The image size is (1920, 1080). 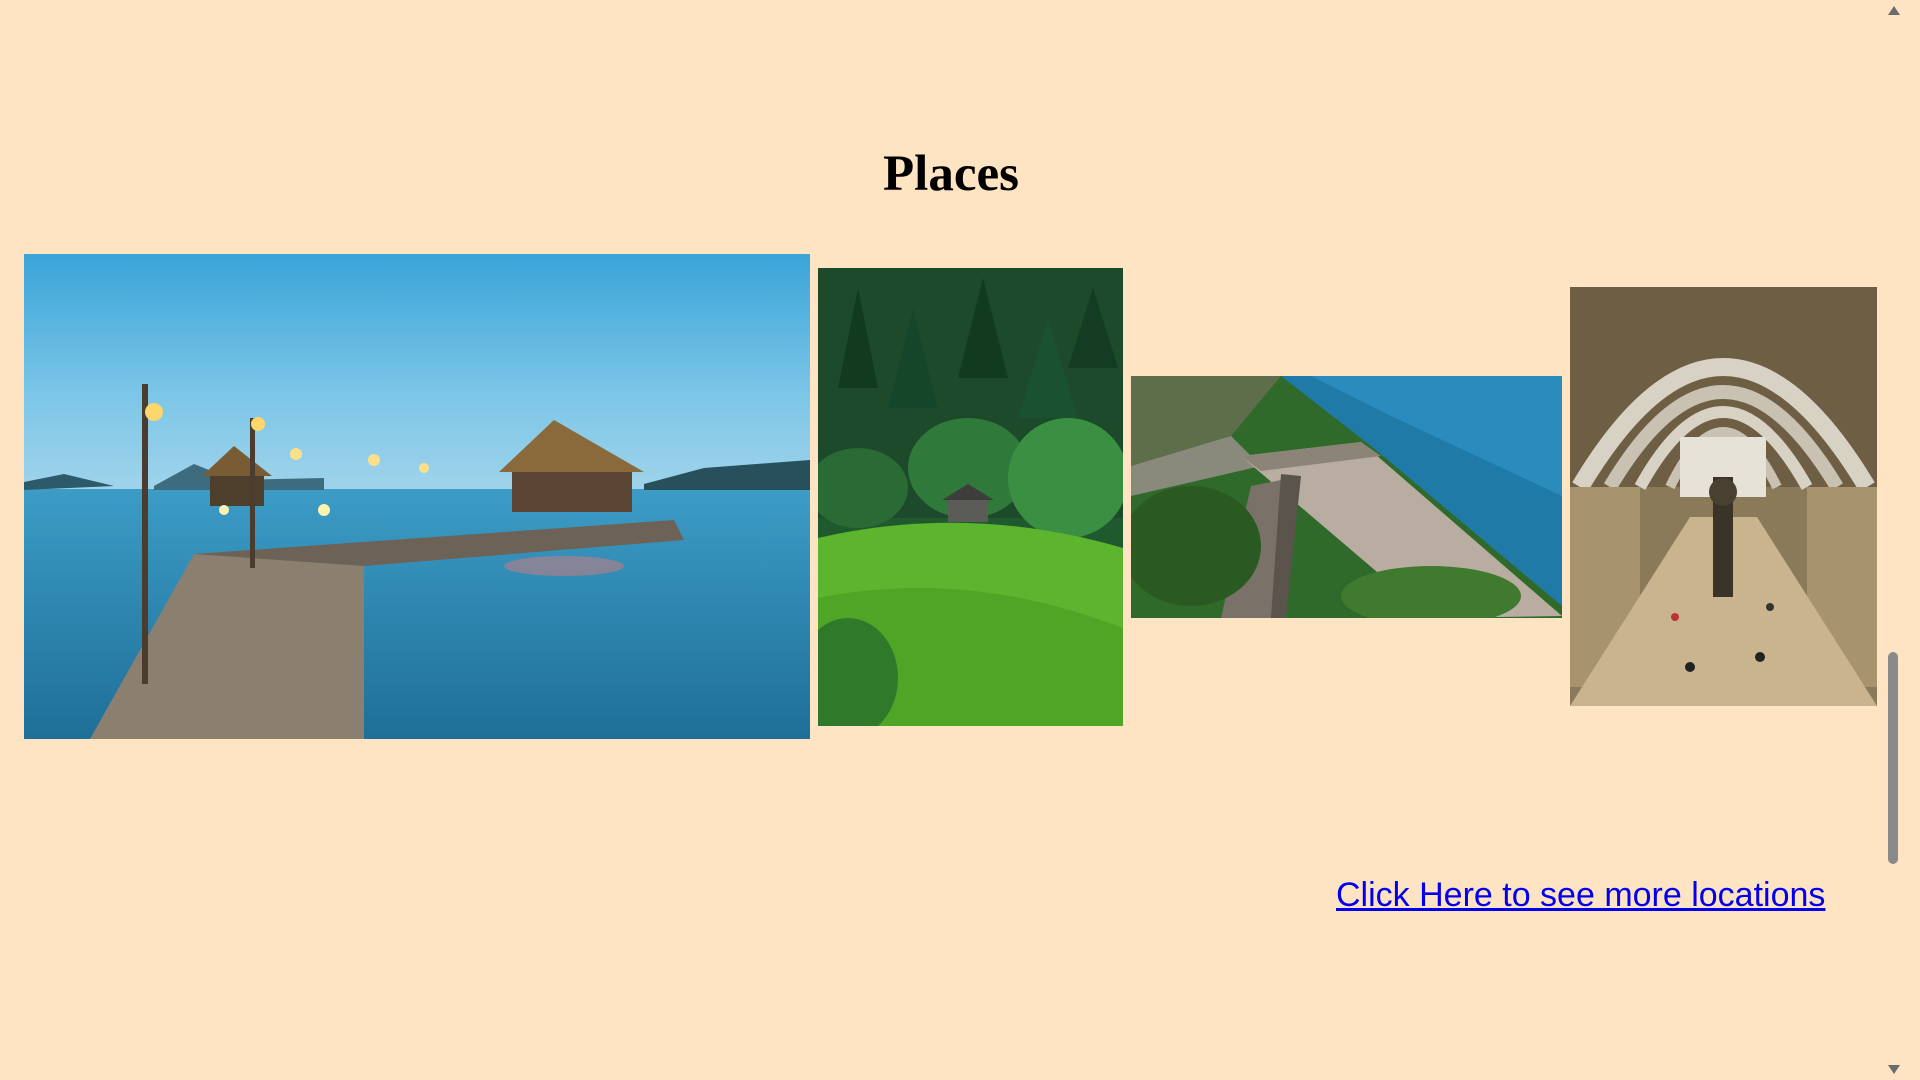 I want to click on forest-cabin-image, so click(x=970, y=497).